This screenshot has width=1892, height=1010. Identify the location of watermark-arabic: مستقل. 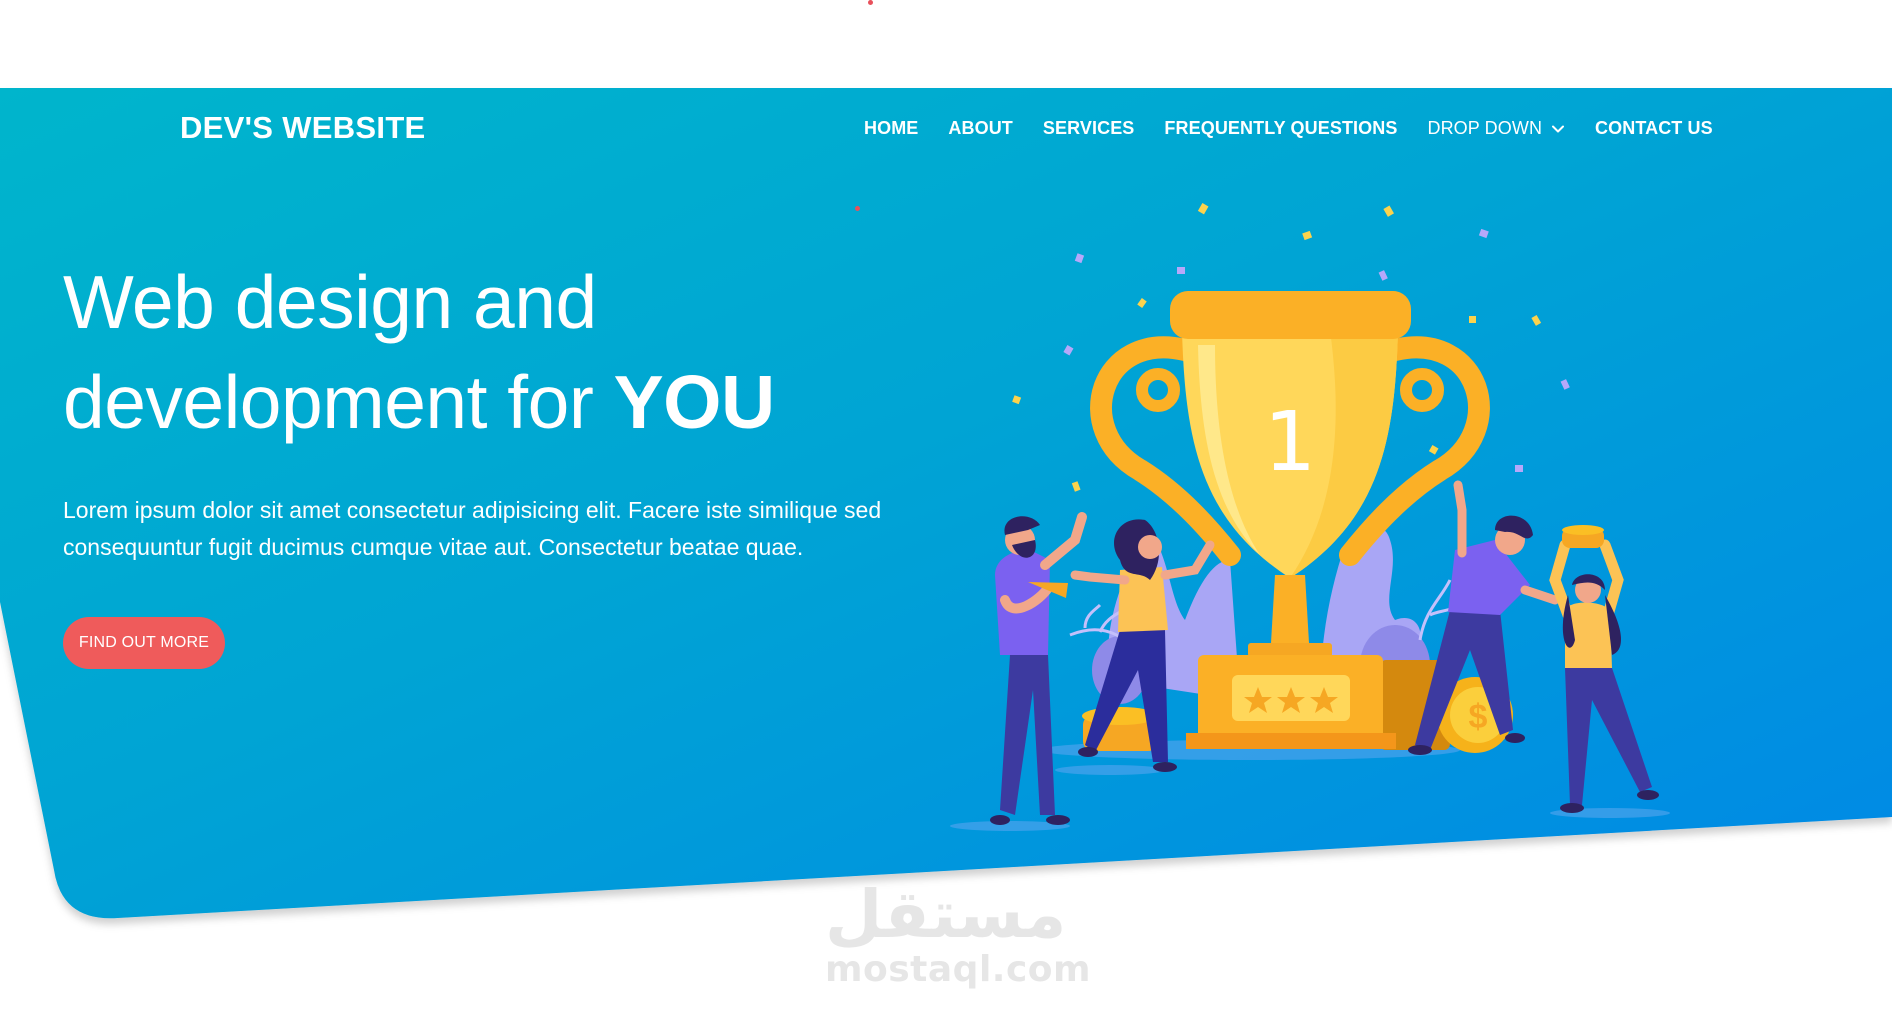
(946, 914).